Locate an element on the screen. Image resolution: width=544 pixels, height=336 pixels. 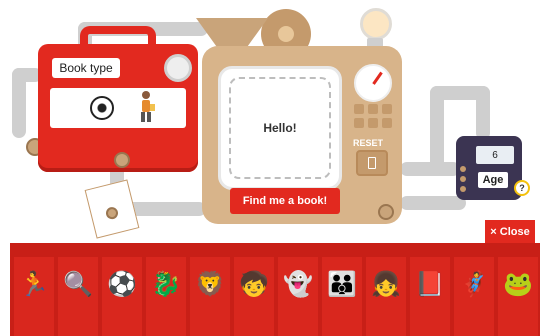
book-icon: 📕 is located at coordinates (430, 284).